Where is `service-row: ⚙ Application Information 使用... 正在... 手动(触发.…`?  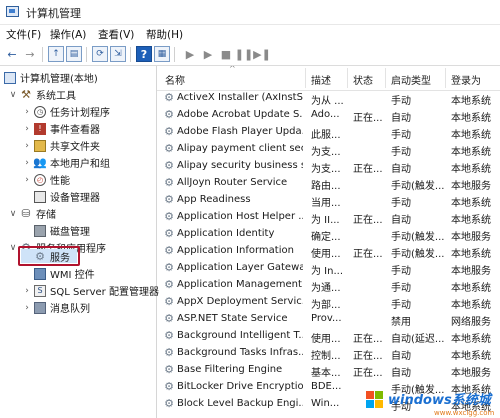 service-row: ⚙ Application Information 使用... 正在... 手动(触发.… is located at coordinates (328, 252).